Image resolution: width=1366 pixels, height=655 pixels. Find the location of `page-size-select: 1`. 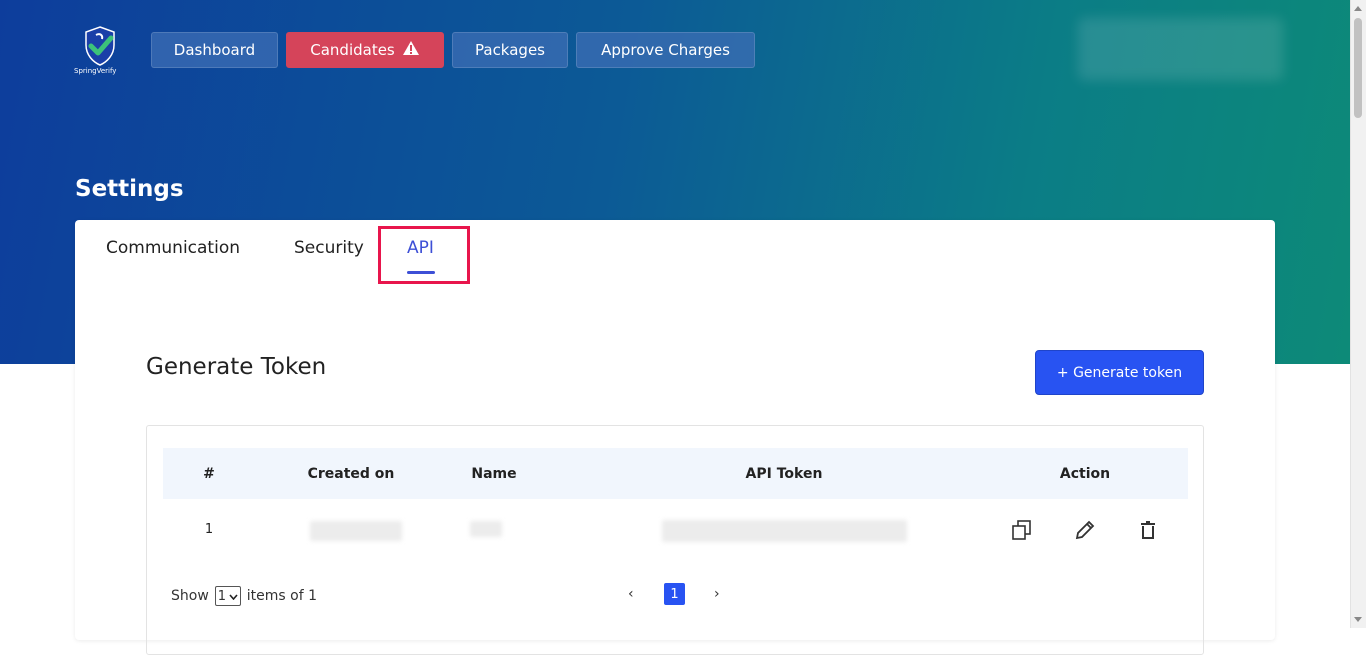

page-size-select: 1 is located at coordinates (227, 596).